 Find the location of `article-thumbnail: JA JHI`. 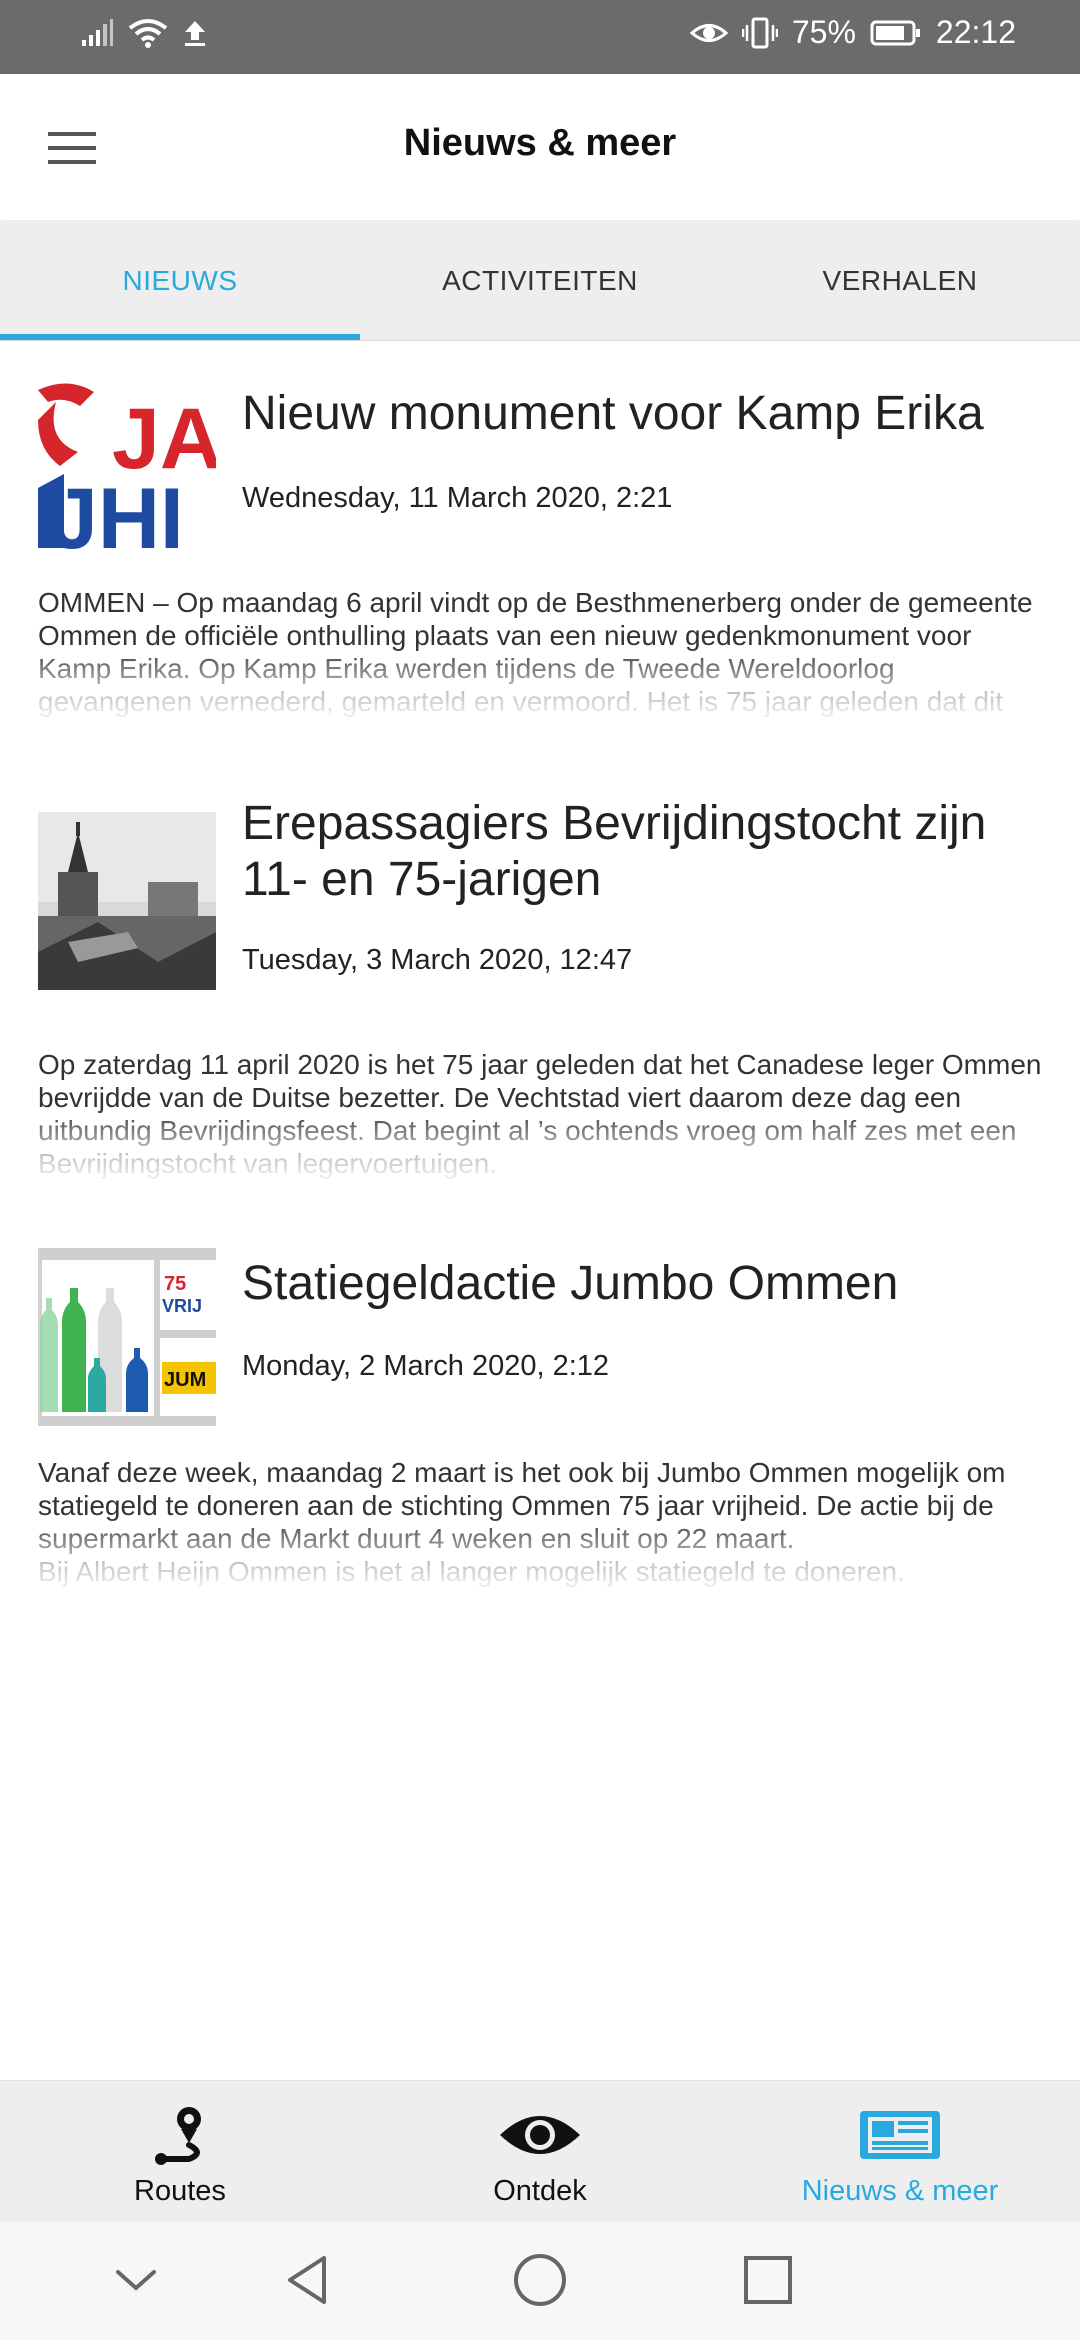

article-thumbnail: JA JHI is located at coordinates (127, 469).